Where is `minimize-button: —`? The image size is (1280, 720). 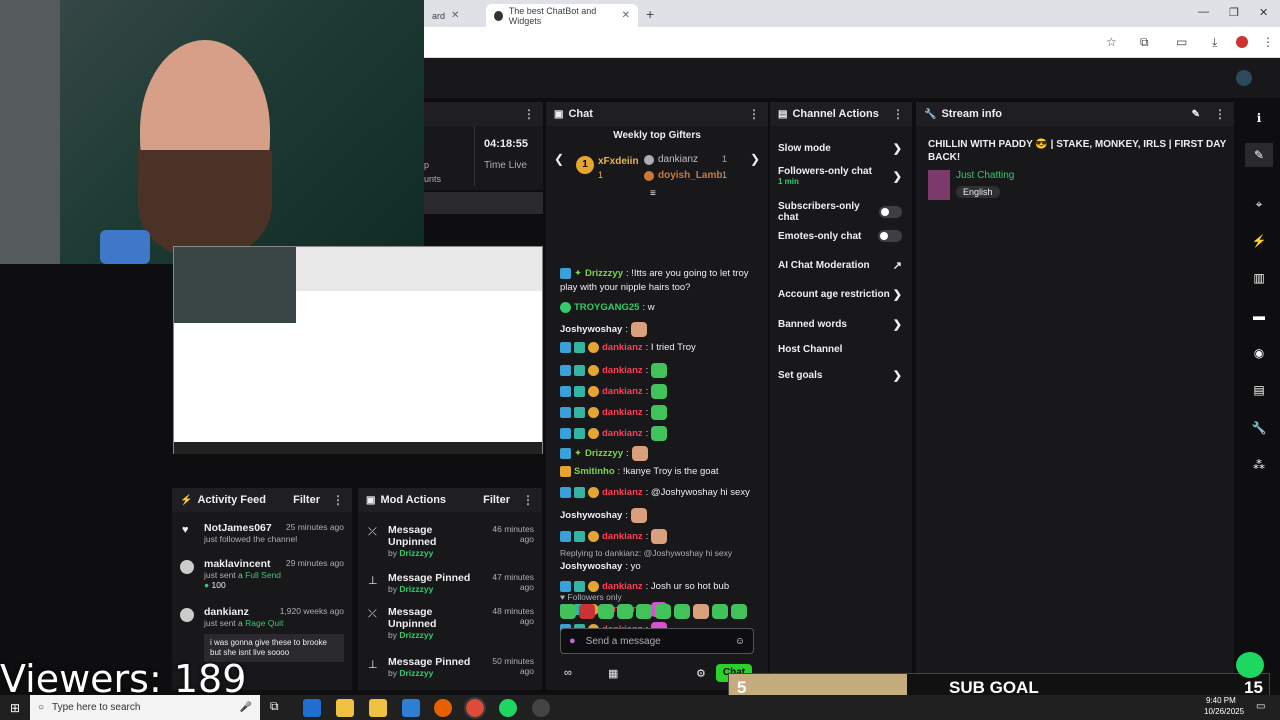
minimize-button: — is located at coordinates (1203, 12).